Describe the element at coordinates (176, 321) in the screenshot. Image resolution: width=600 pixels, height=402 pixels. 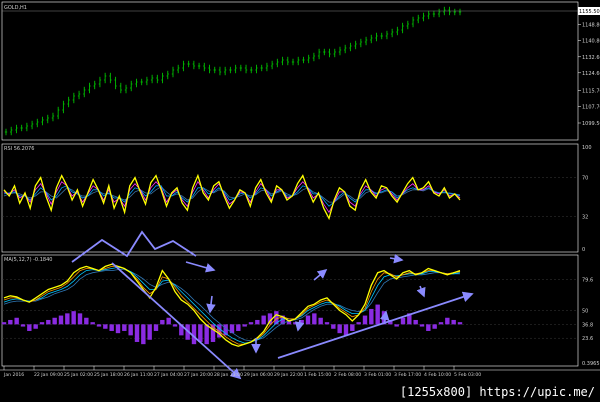
I see `annotation-trendline-down` at that location.